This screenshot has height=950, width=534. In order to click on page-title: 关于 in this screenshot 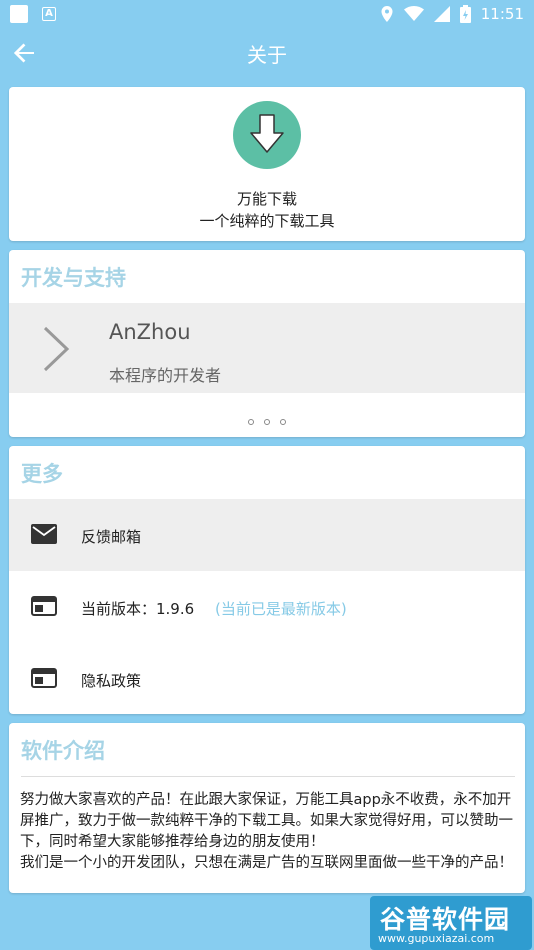, I will do `click(267, 54)`.